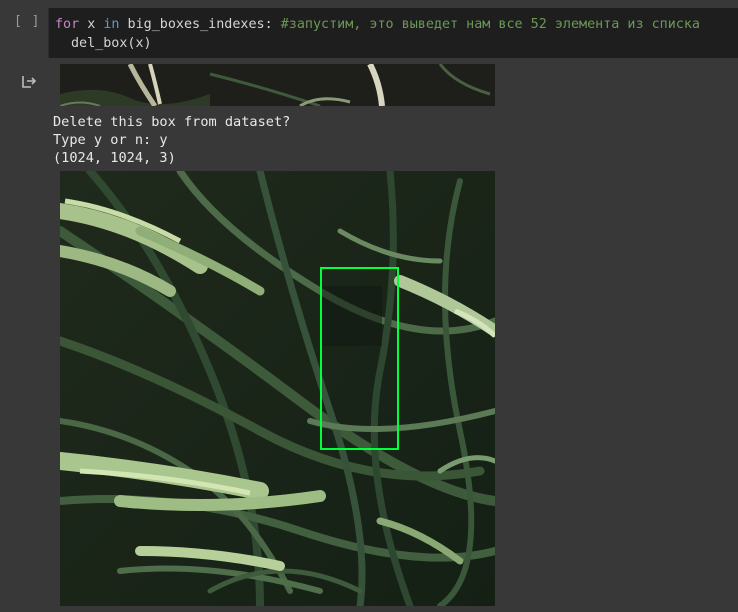 The width and height of the screenshot is (738, 612). What do you see at coordinates (29, 82) in the screenshot?
I see `output-arrow-icon` at bounding box center [29, 82].